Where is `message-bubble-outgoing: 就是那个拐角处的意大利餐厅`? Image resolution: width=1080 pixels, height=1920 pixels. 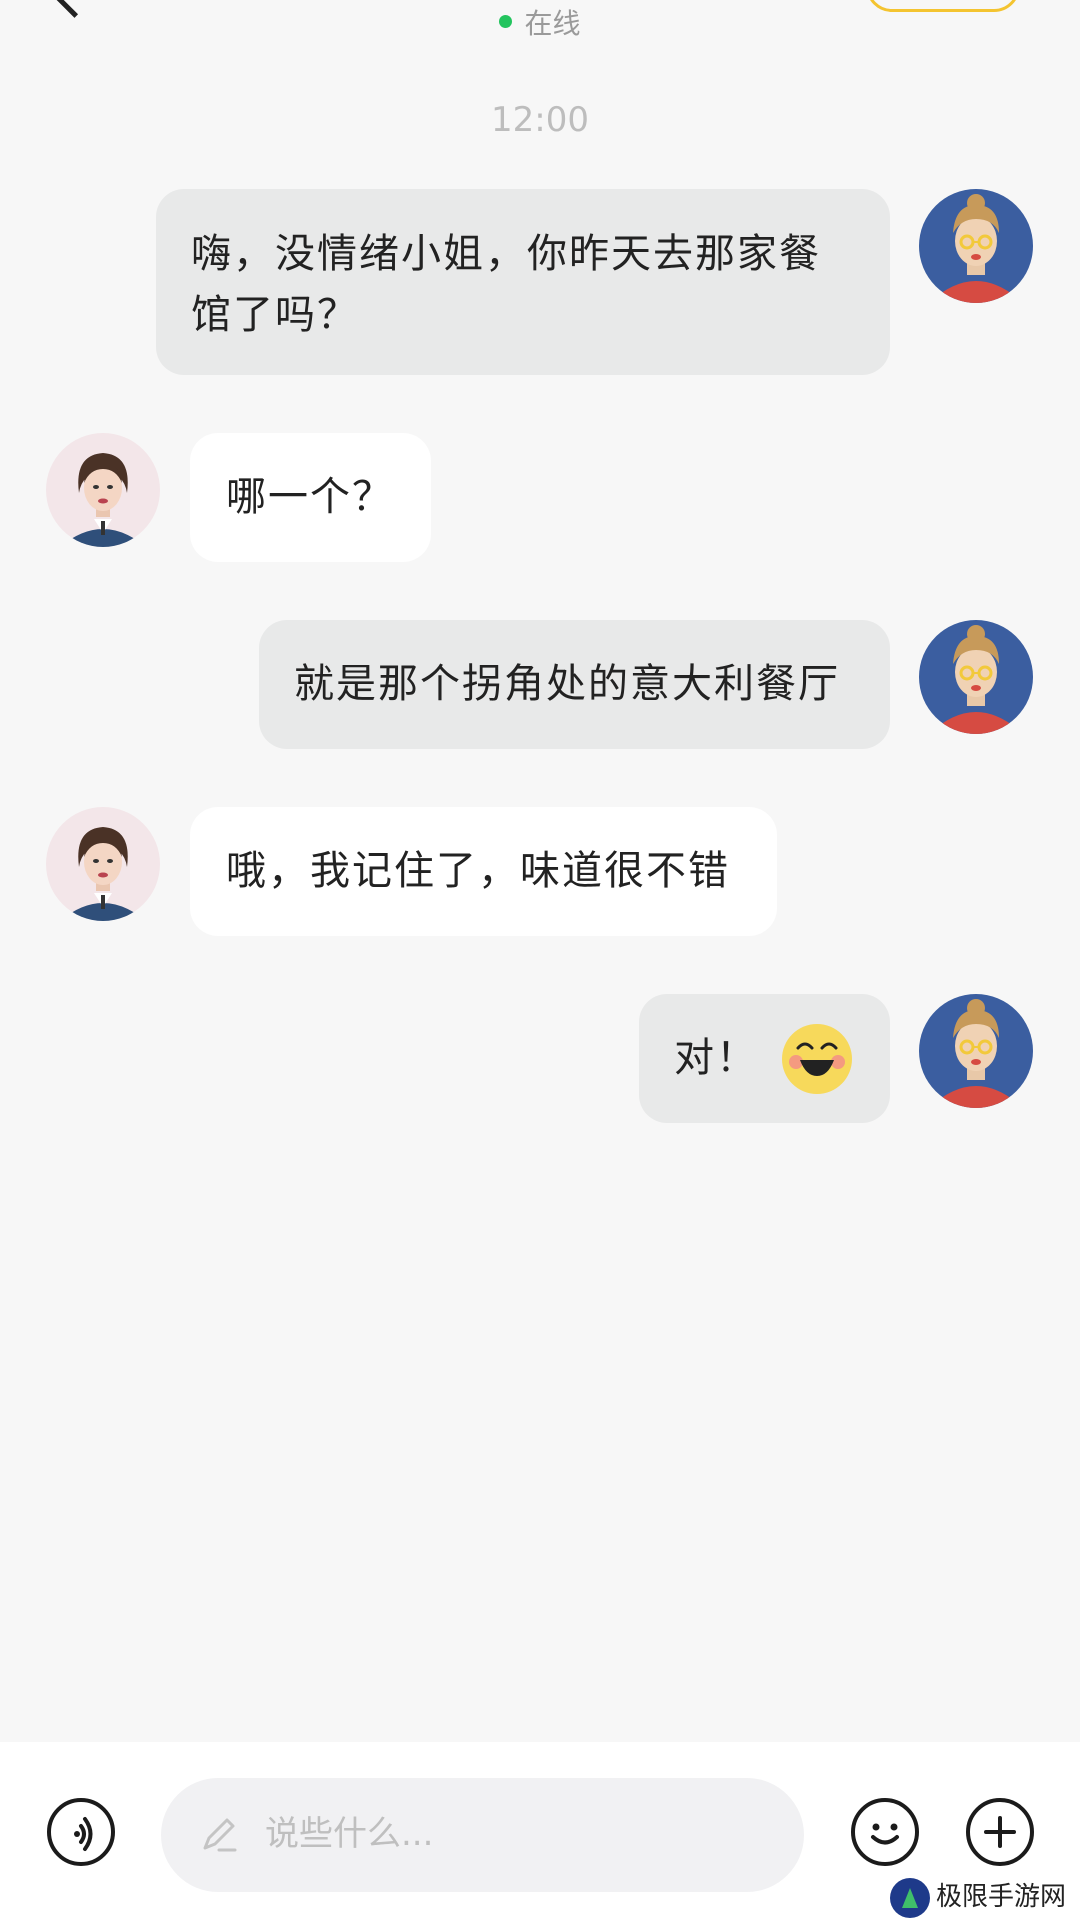 message-bubble-outgoing: 就是那个拐角处的意大利餐厅 is located at coordinates (574, 684).